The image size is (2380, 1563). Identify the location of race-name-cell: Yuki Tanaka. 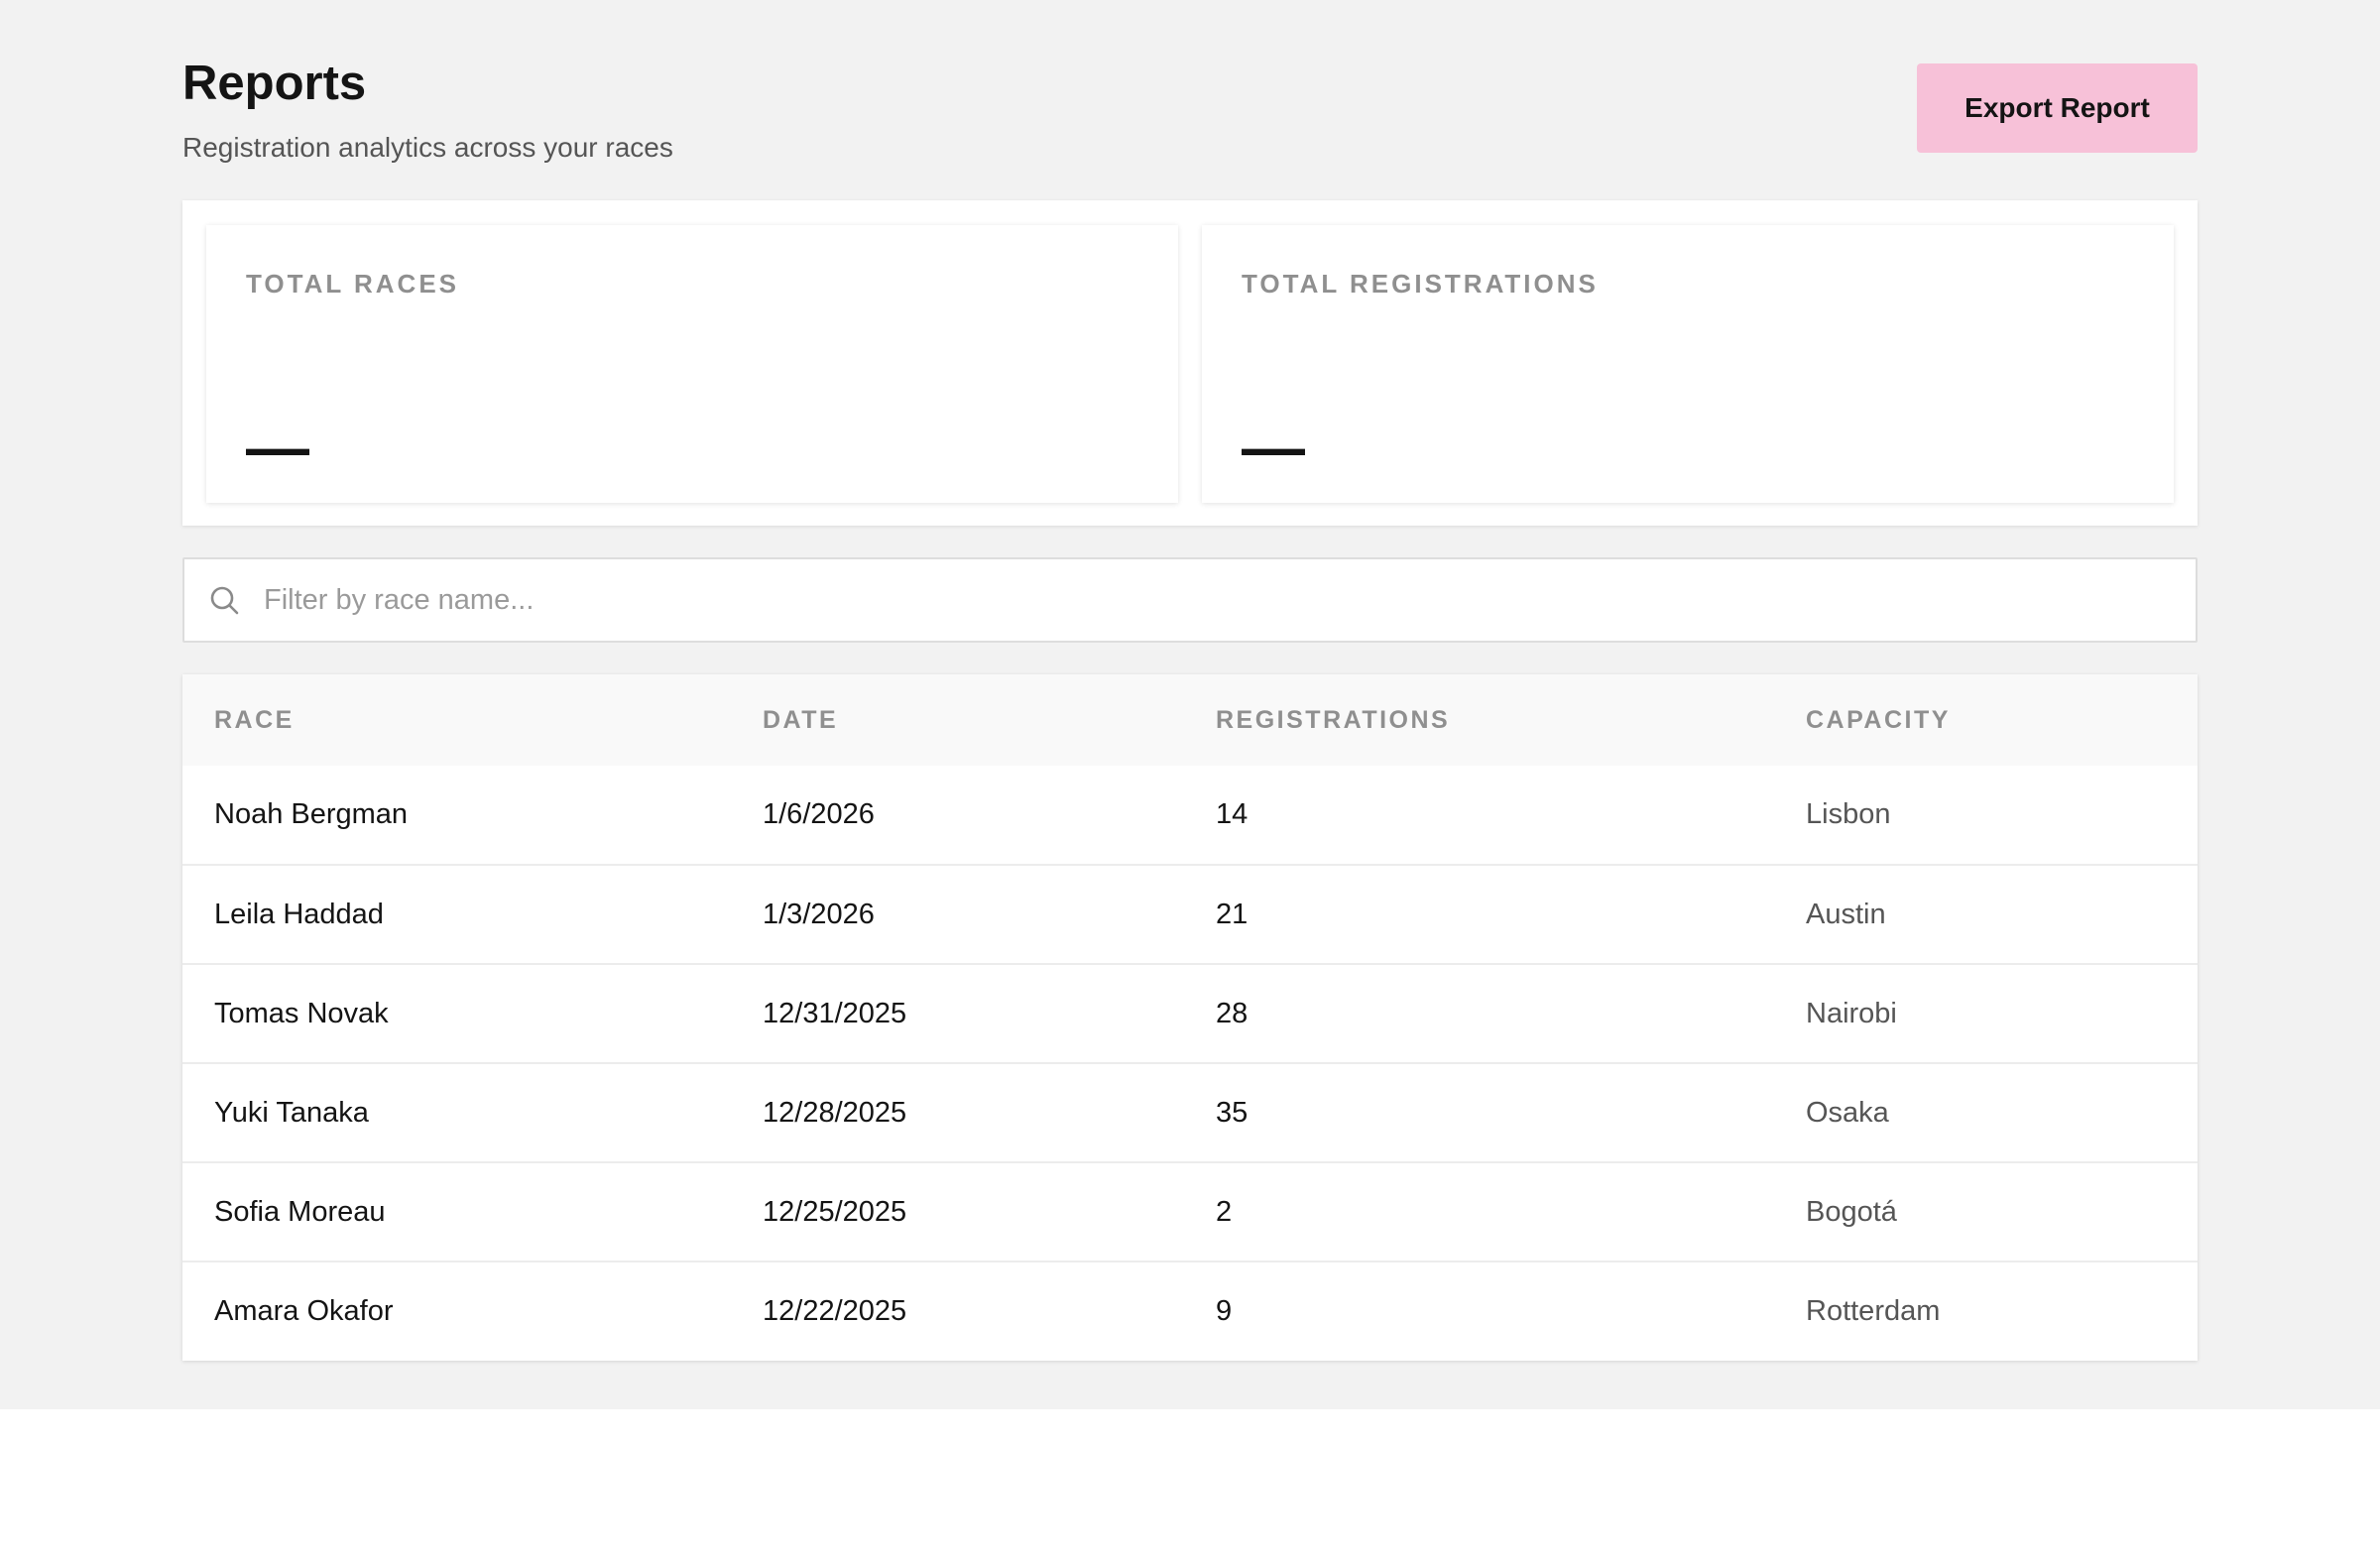
(291, 1112).